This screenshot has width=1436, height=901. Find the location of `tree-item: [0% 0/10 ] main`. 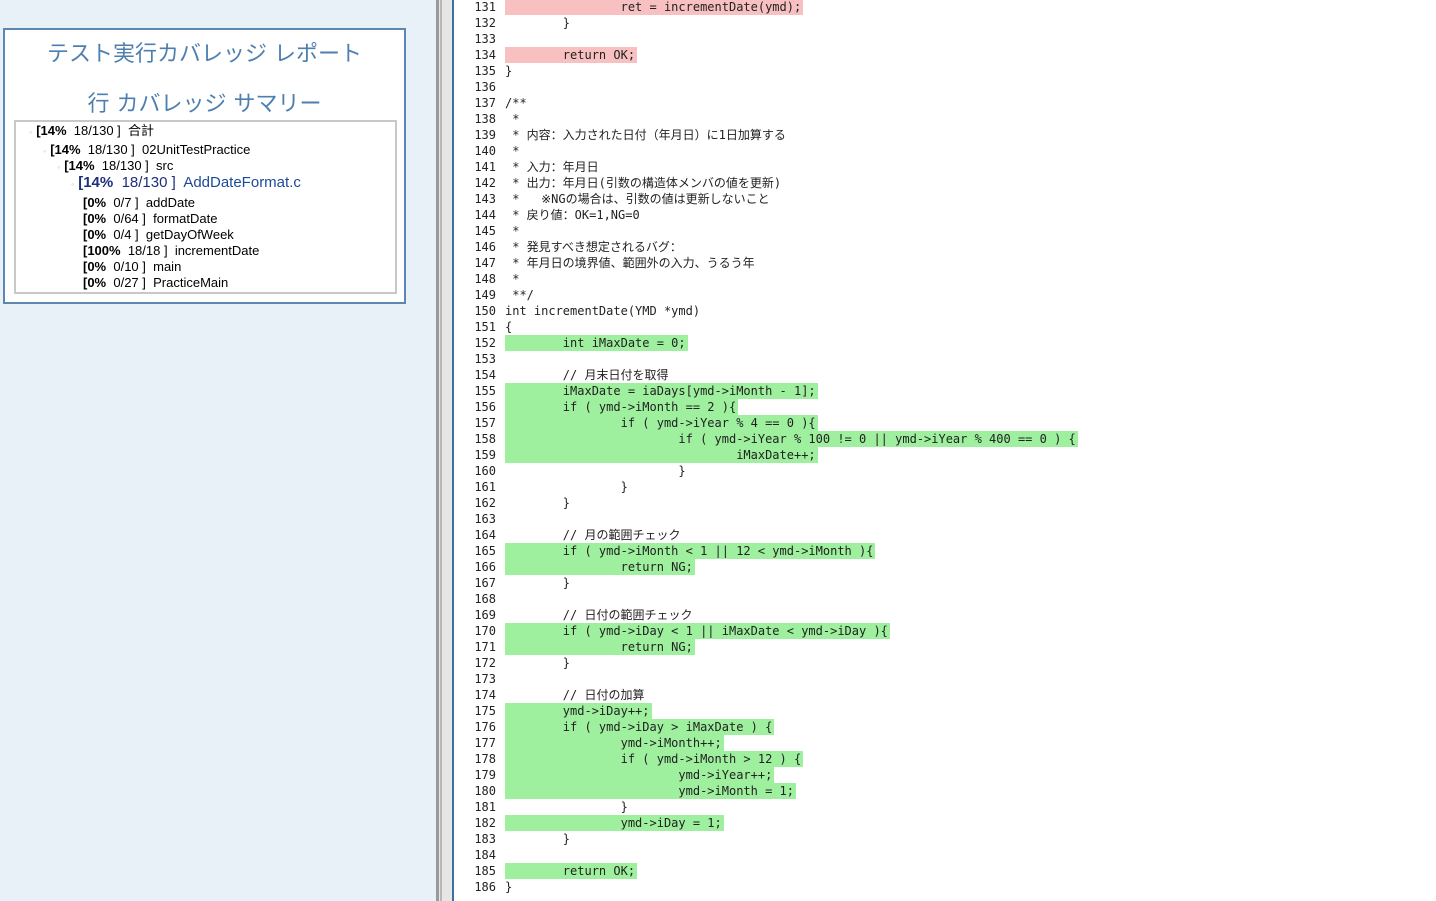

tree-item: [0% 0/10 ] main is located at coordinates (132, 267).